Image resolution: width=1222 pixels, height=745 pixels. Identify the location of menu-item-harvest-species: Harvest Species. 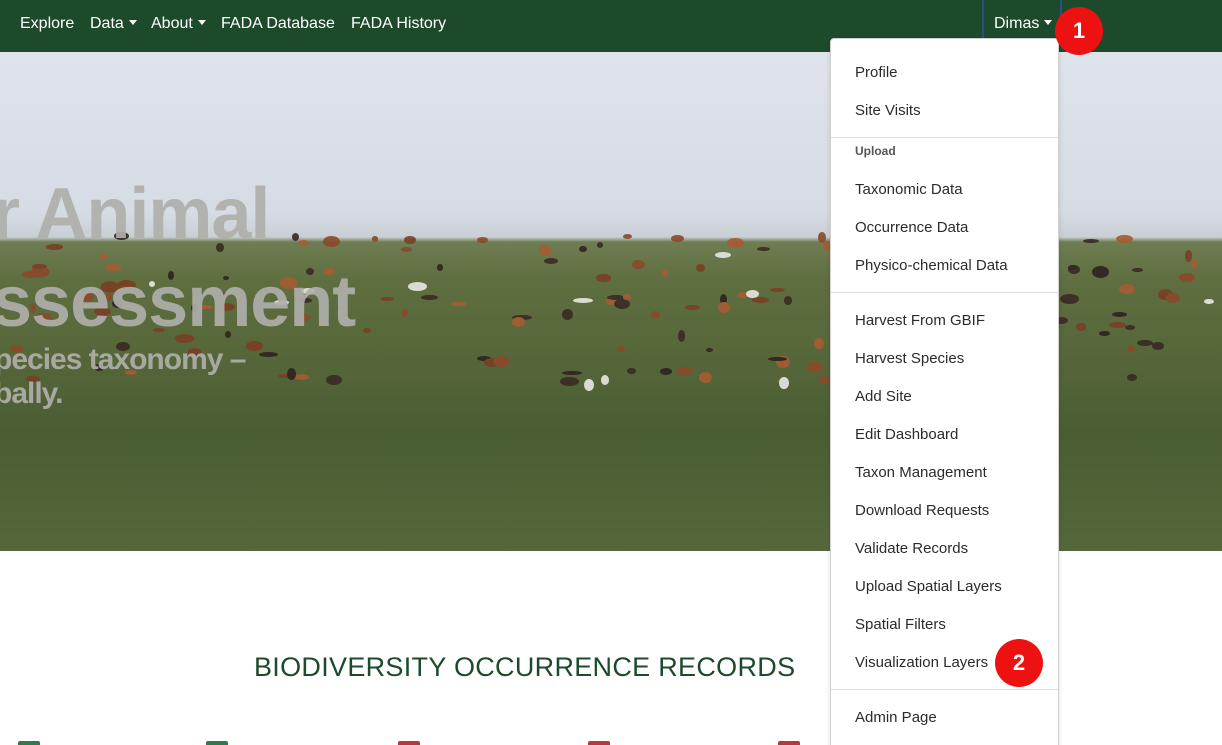
(909, 359).